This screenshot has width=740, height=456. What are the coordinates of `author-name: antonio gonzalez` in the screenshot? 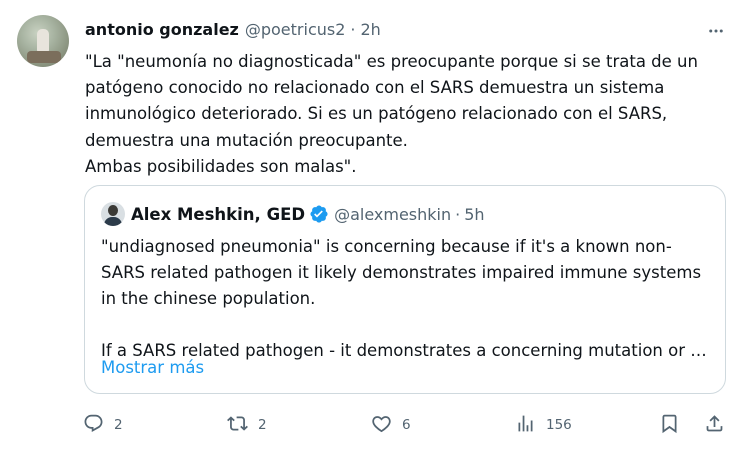 It's located at (162, 29).